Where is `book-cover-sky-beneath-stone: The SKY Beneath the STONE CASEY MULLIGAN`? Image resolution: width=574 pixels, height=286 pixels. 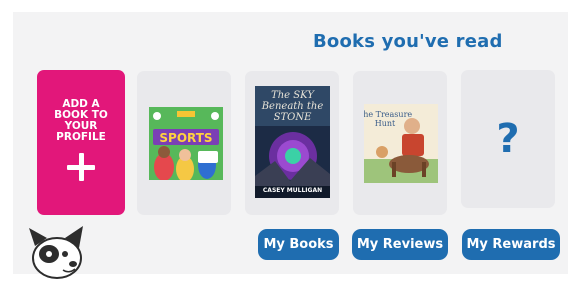 book-cover-sky-beneath-stone: The SKY Beneath the STONE CASEY MULLIGAN is located at coordinates (292, 142).